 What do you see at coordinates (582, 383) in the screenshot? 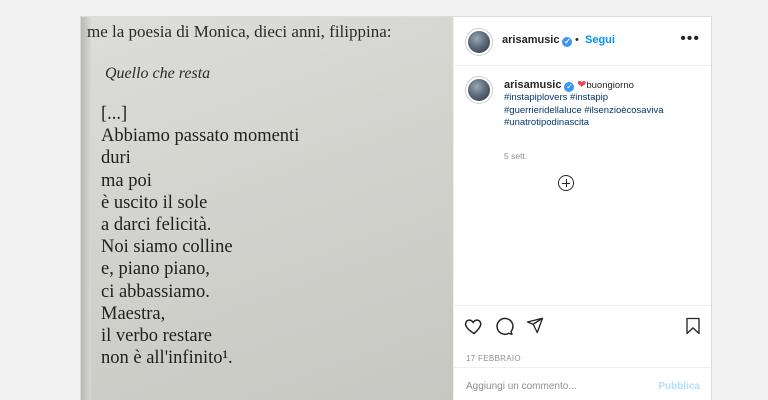
I see `comment-box: Aggiungi un commento... Pubblica` at bounding box center [582, 383].